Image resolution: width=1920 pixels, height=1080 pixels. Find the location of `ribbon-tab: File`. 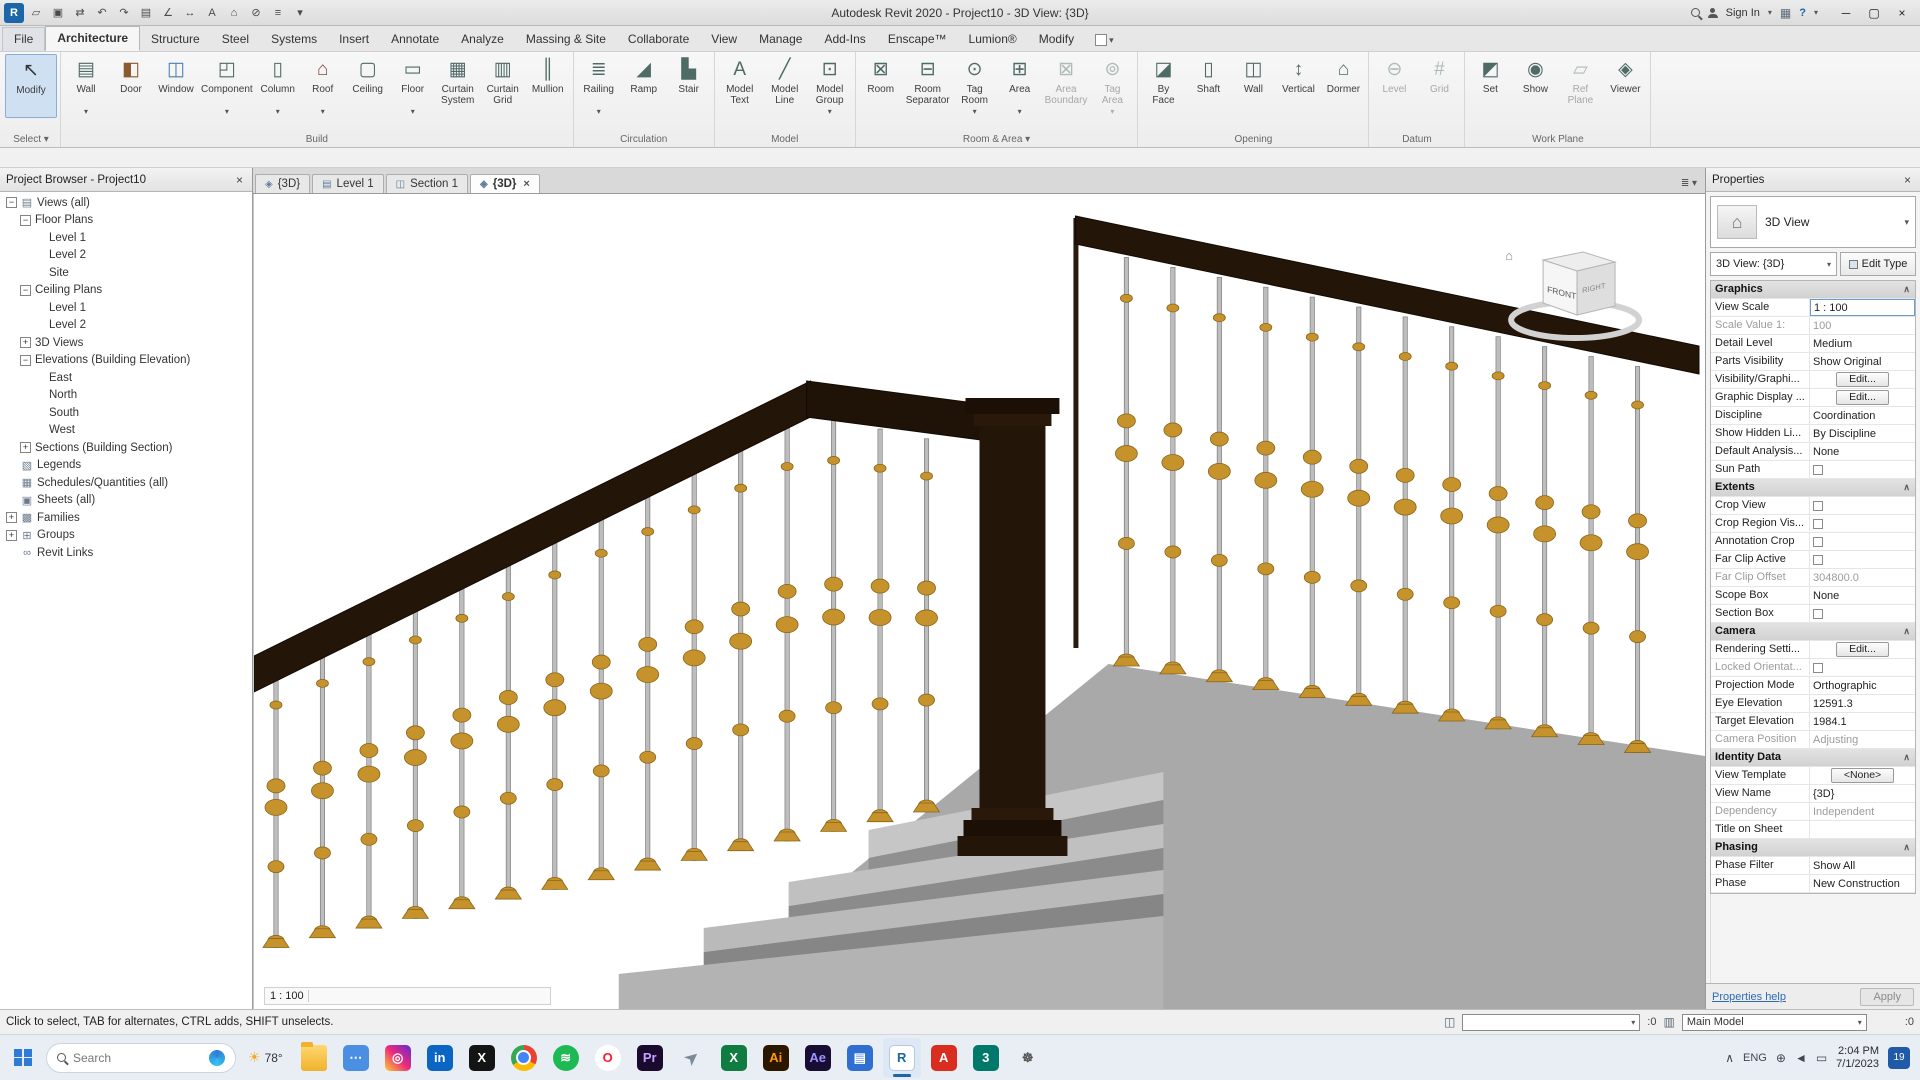

ribbon-tab: File is located at coordinates (24, 39).